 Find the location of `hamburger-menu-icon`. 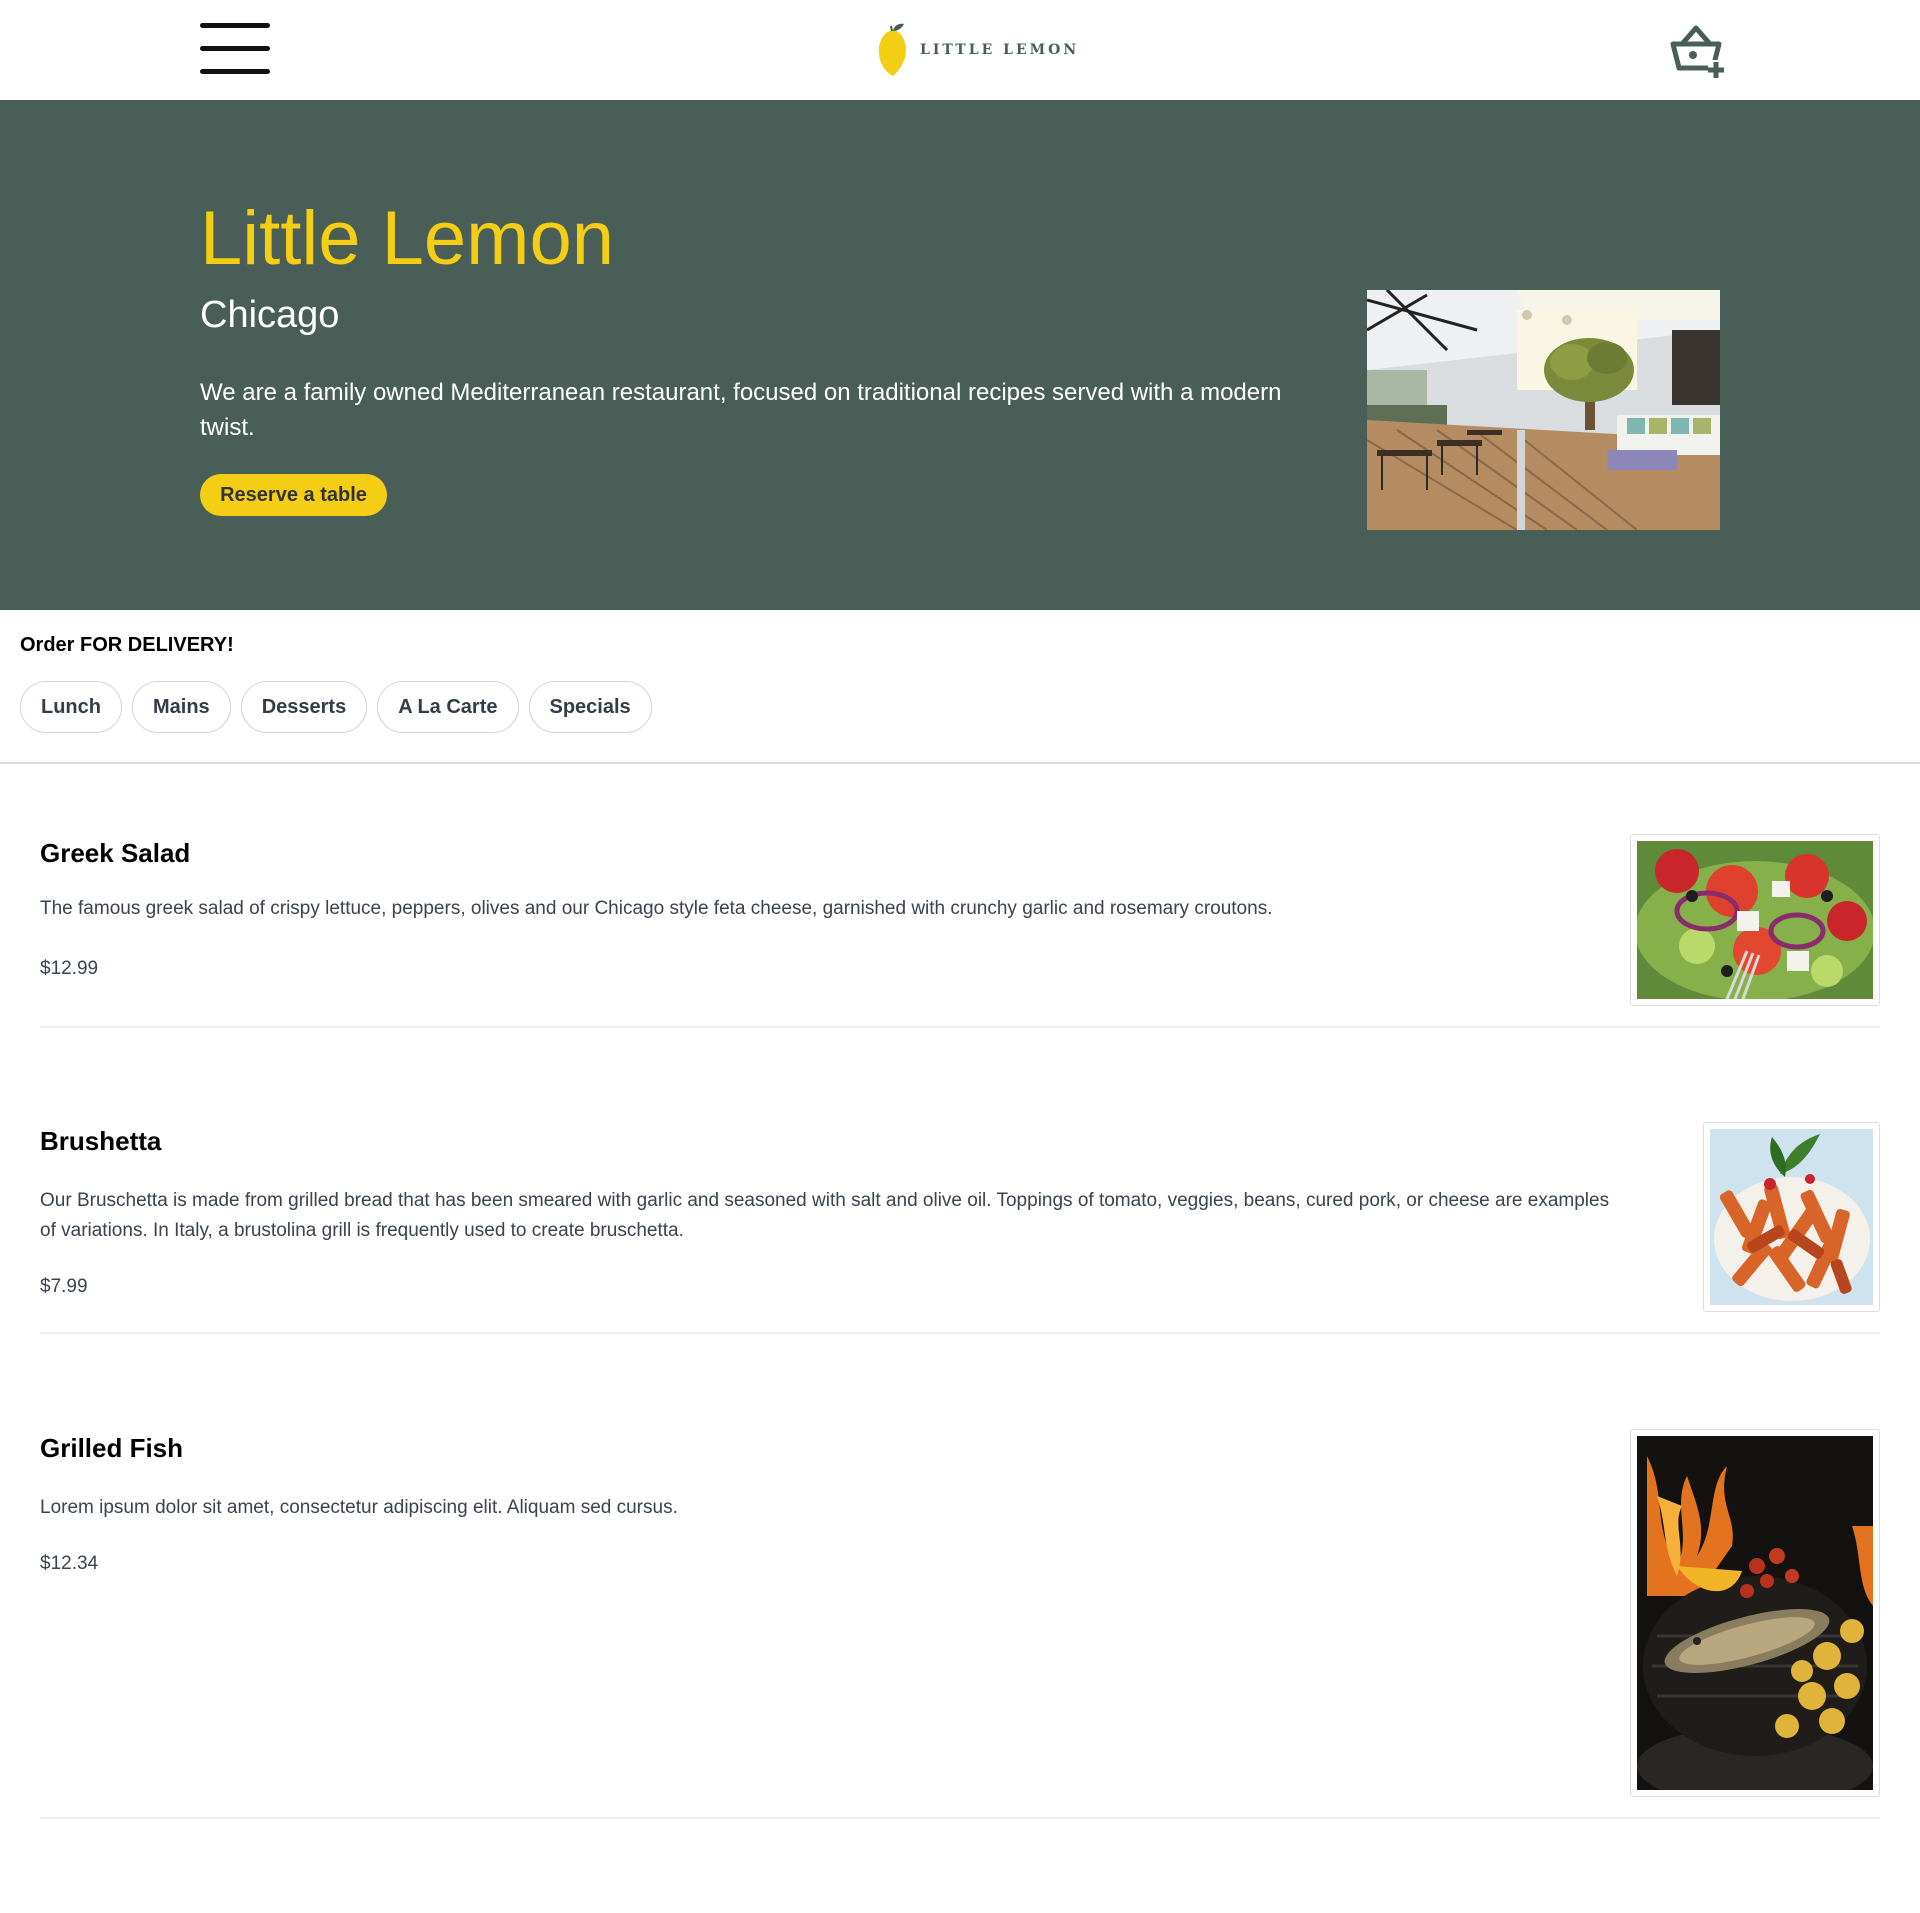

hamburger-menu-icon is located at coordinates (235, 50).